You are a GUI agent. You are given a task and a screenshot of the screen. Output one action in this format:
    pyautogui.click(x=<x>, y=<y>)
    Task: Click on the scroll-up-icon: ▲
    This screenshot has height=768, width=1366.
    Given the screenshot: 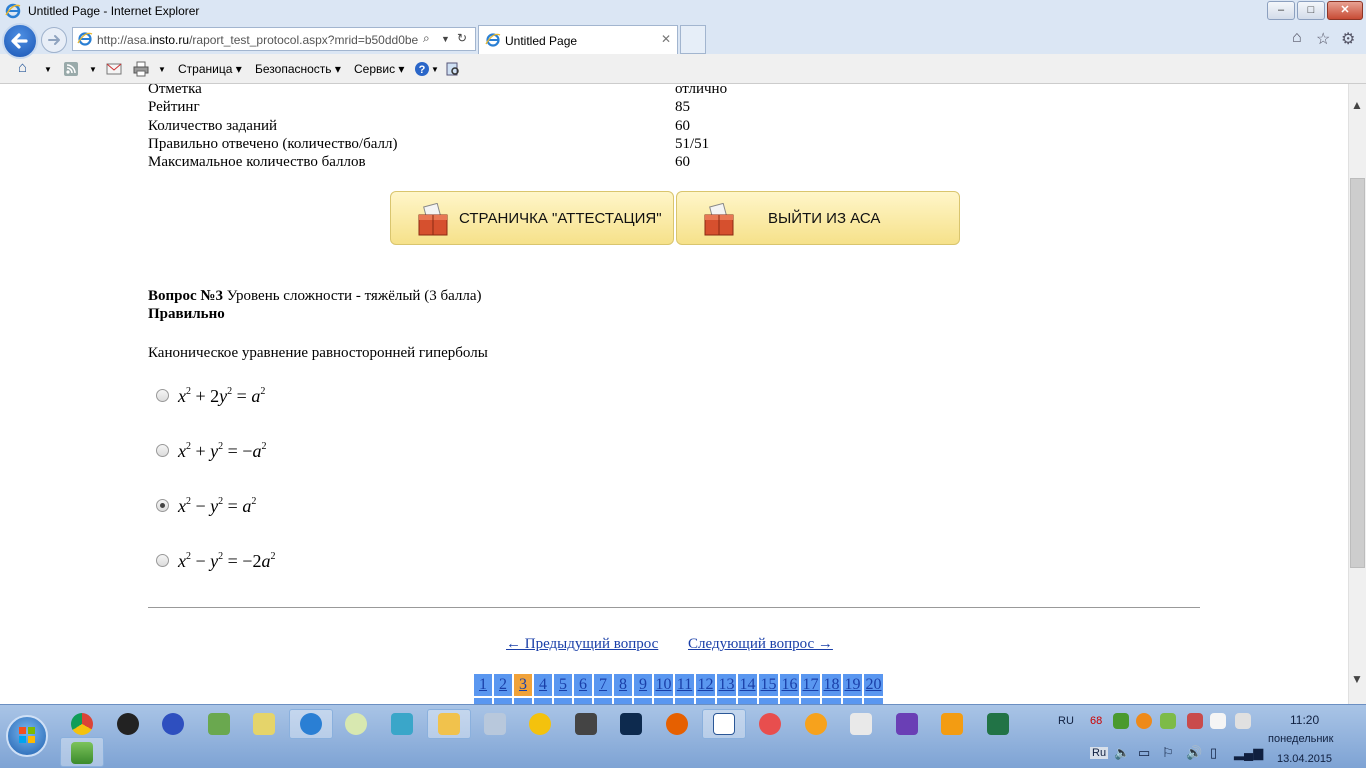 What is the action you would take?
    pyautogui.click(x=1357, y=105)
    